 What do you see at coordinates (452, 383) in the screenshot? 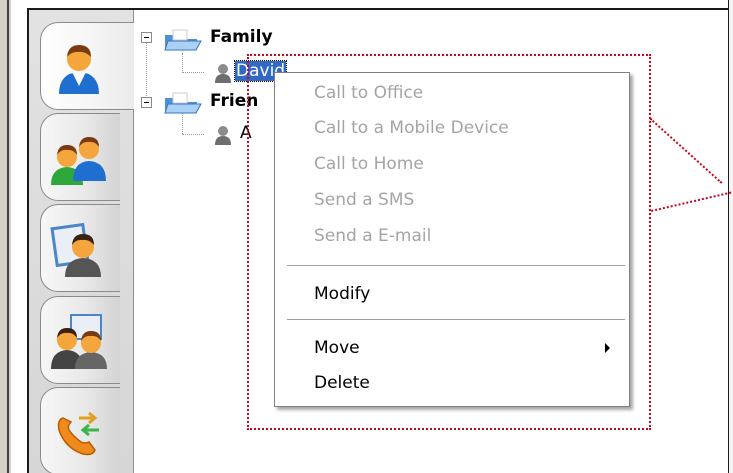
I see `menu-item-delete: Delete` at bounding box center [452, 383].